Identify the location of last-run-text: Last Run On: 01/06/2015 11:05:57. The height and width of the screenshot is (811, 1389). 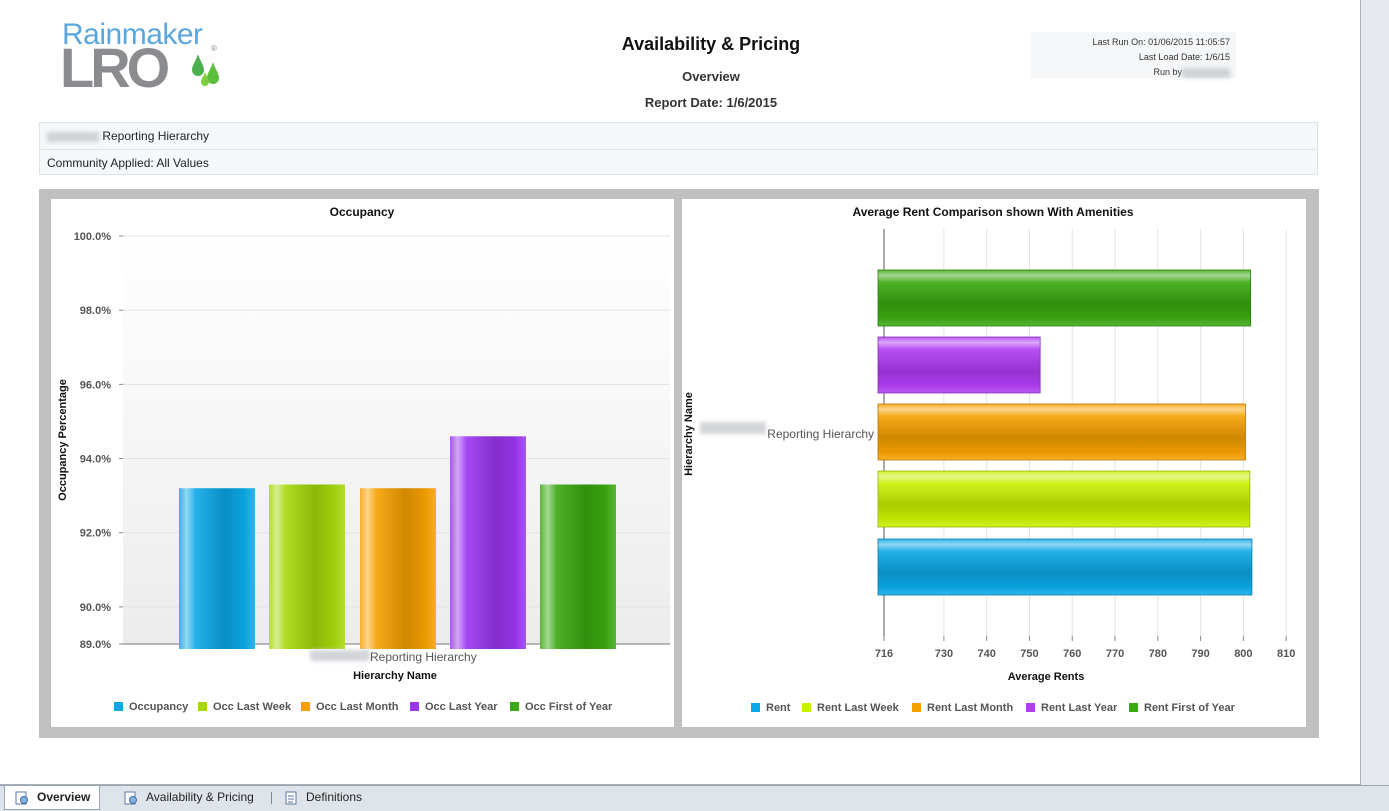
(1161, 42).